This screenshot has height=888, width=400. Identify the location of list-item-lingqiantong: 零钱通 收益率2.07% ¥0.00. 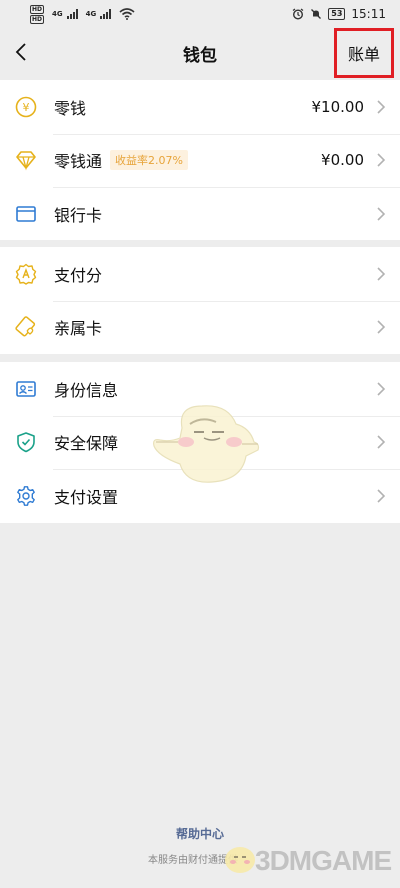
(200, 160).